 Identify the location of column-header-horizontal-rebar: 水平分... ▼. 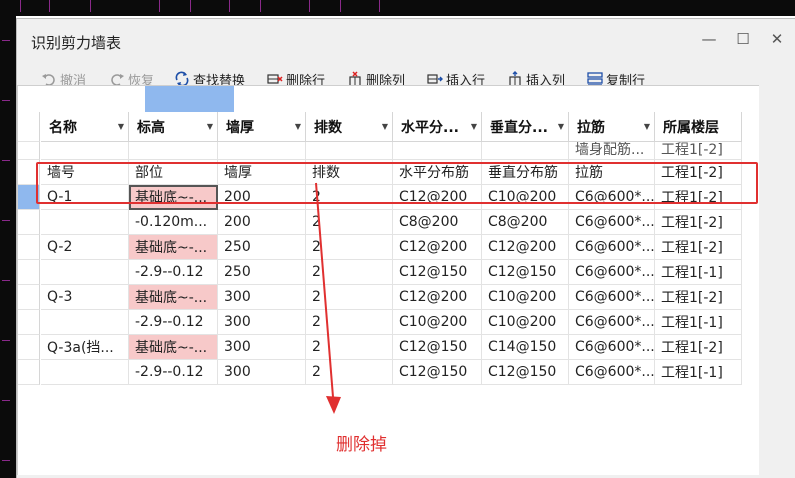
(437, 127).